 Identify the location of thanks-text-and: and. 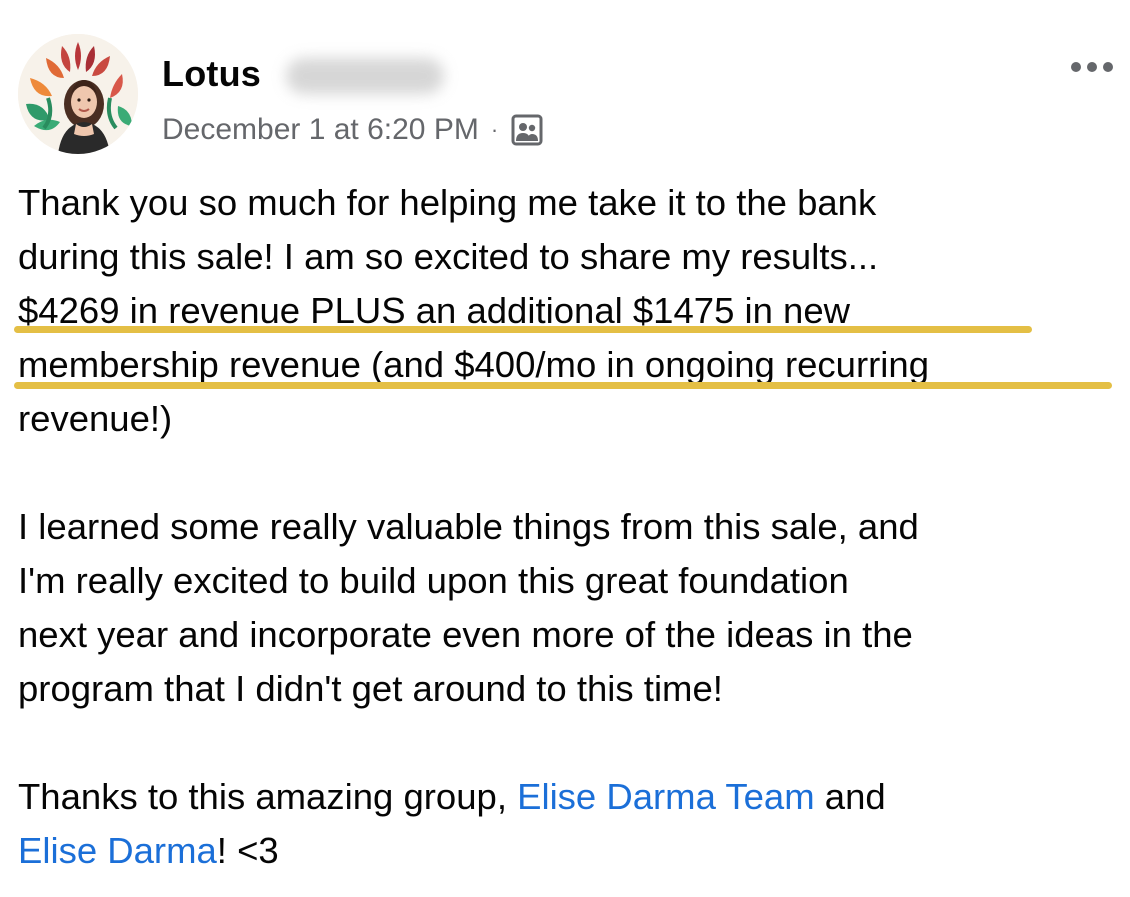
(850, 796).